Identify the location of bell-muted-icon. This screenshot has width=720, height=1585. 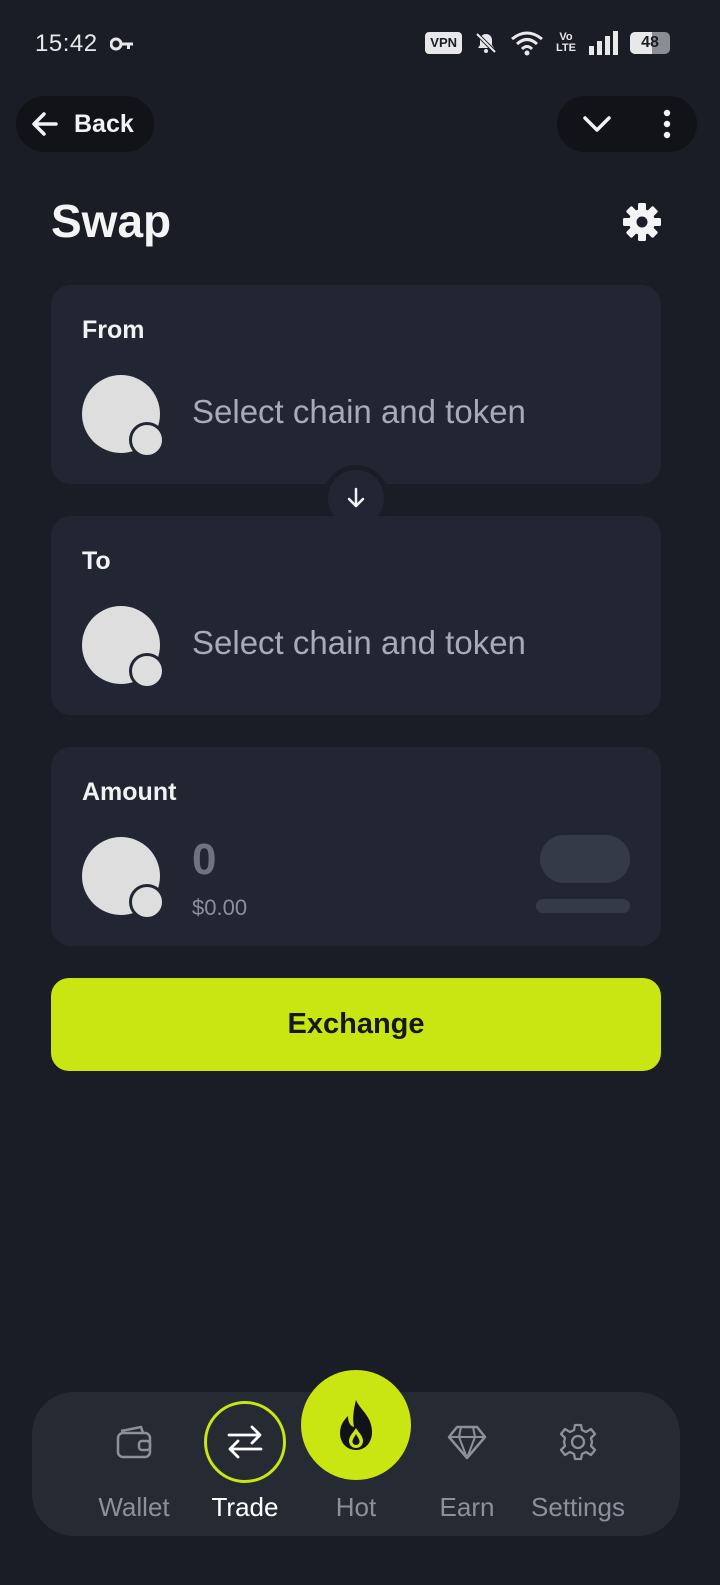
(486, 43).